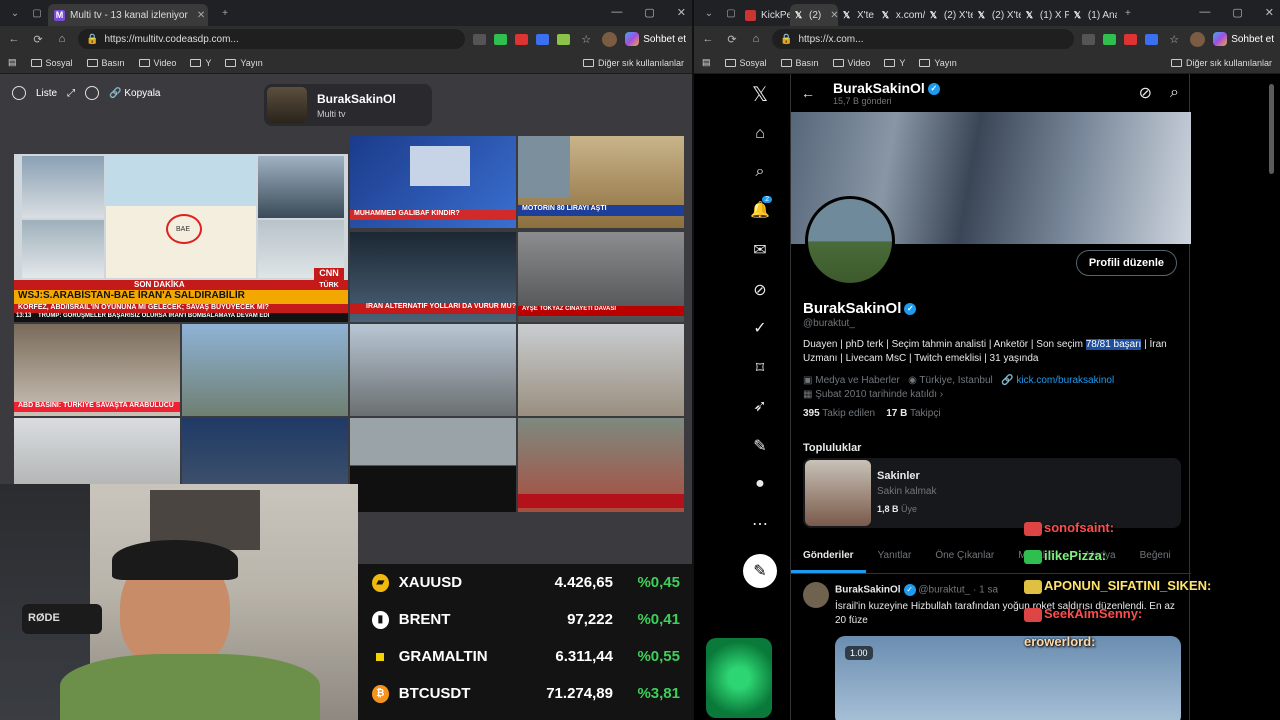  Describe the element at coordinates (433, 370) in the screenshot. I see `video-tile-city` at that location.